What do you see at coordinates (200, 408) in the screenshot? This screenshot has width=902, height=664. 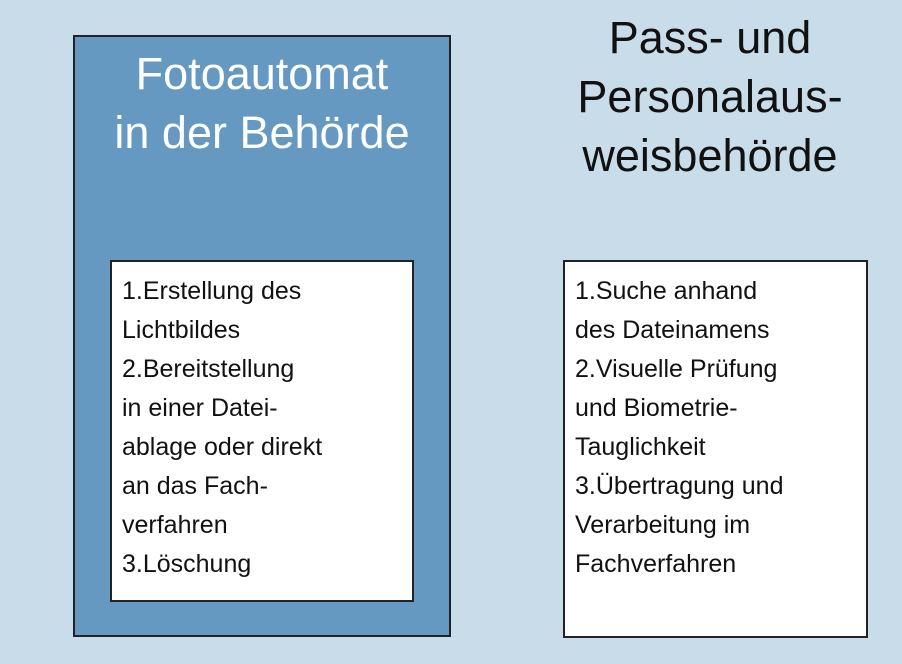 I see `photo-booth-step-line: in einer Datei-` at bounding box center [200, 408].